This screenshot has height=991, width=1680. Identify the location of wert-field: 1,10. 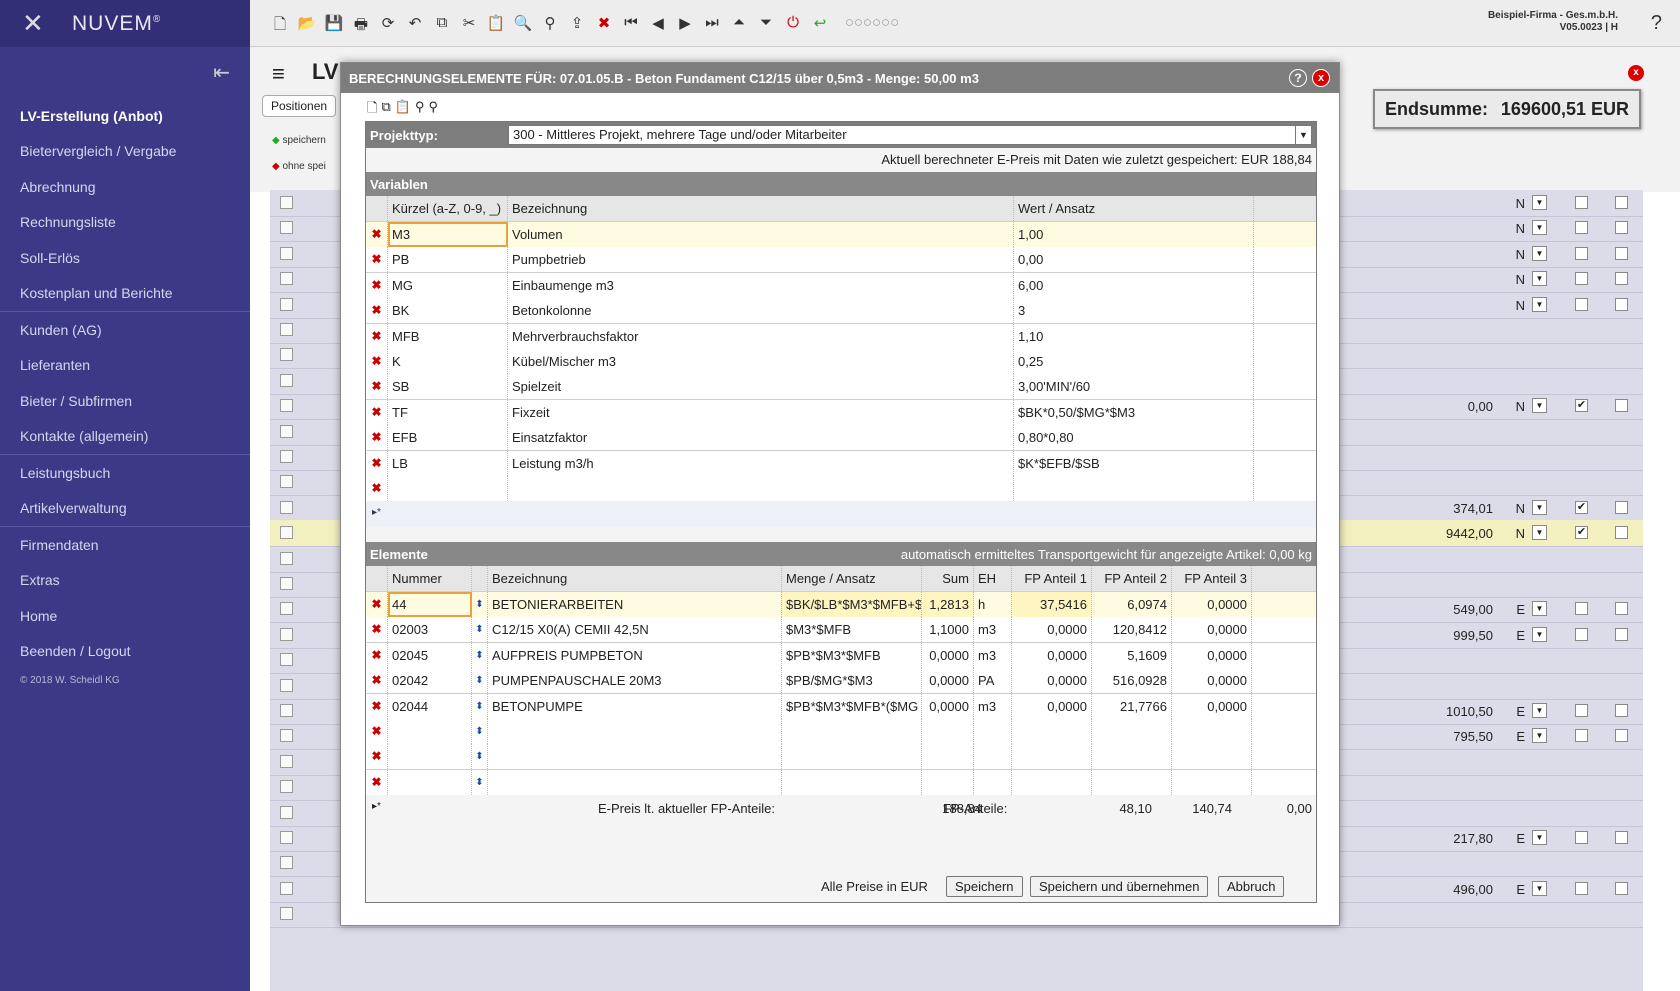
(1134, 336).